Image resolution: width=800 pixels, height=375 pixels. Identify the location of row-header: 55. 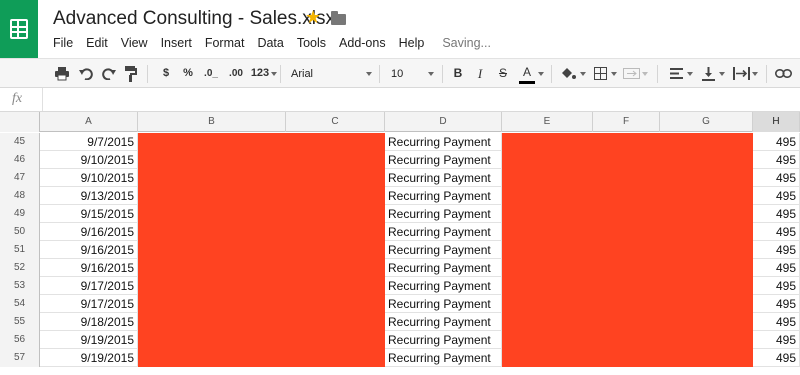
(20, 322).